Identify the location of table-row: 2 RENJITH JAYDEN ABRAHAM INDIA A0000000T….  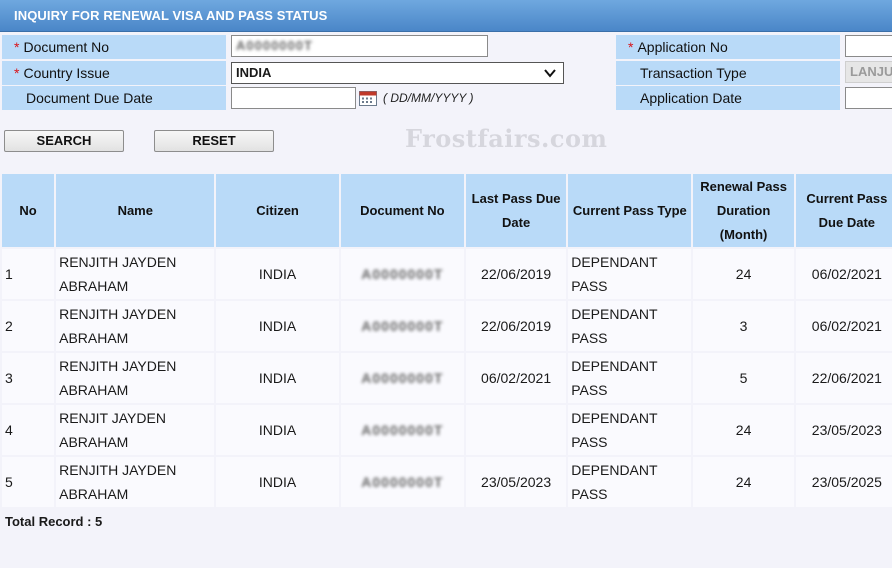
(447, 326).